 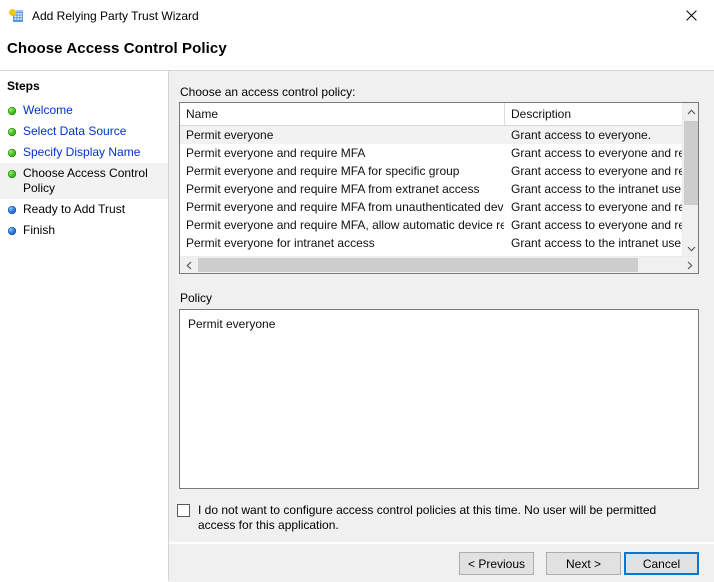 I want to click on button-bar: < Previous Next > Cancel, so click(x=441, y=562).